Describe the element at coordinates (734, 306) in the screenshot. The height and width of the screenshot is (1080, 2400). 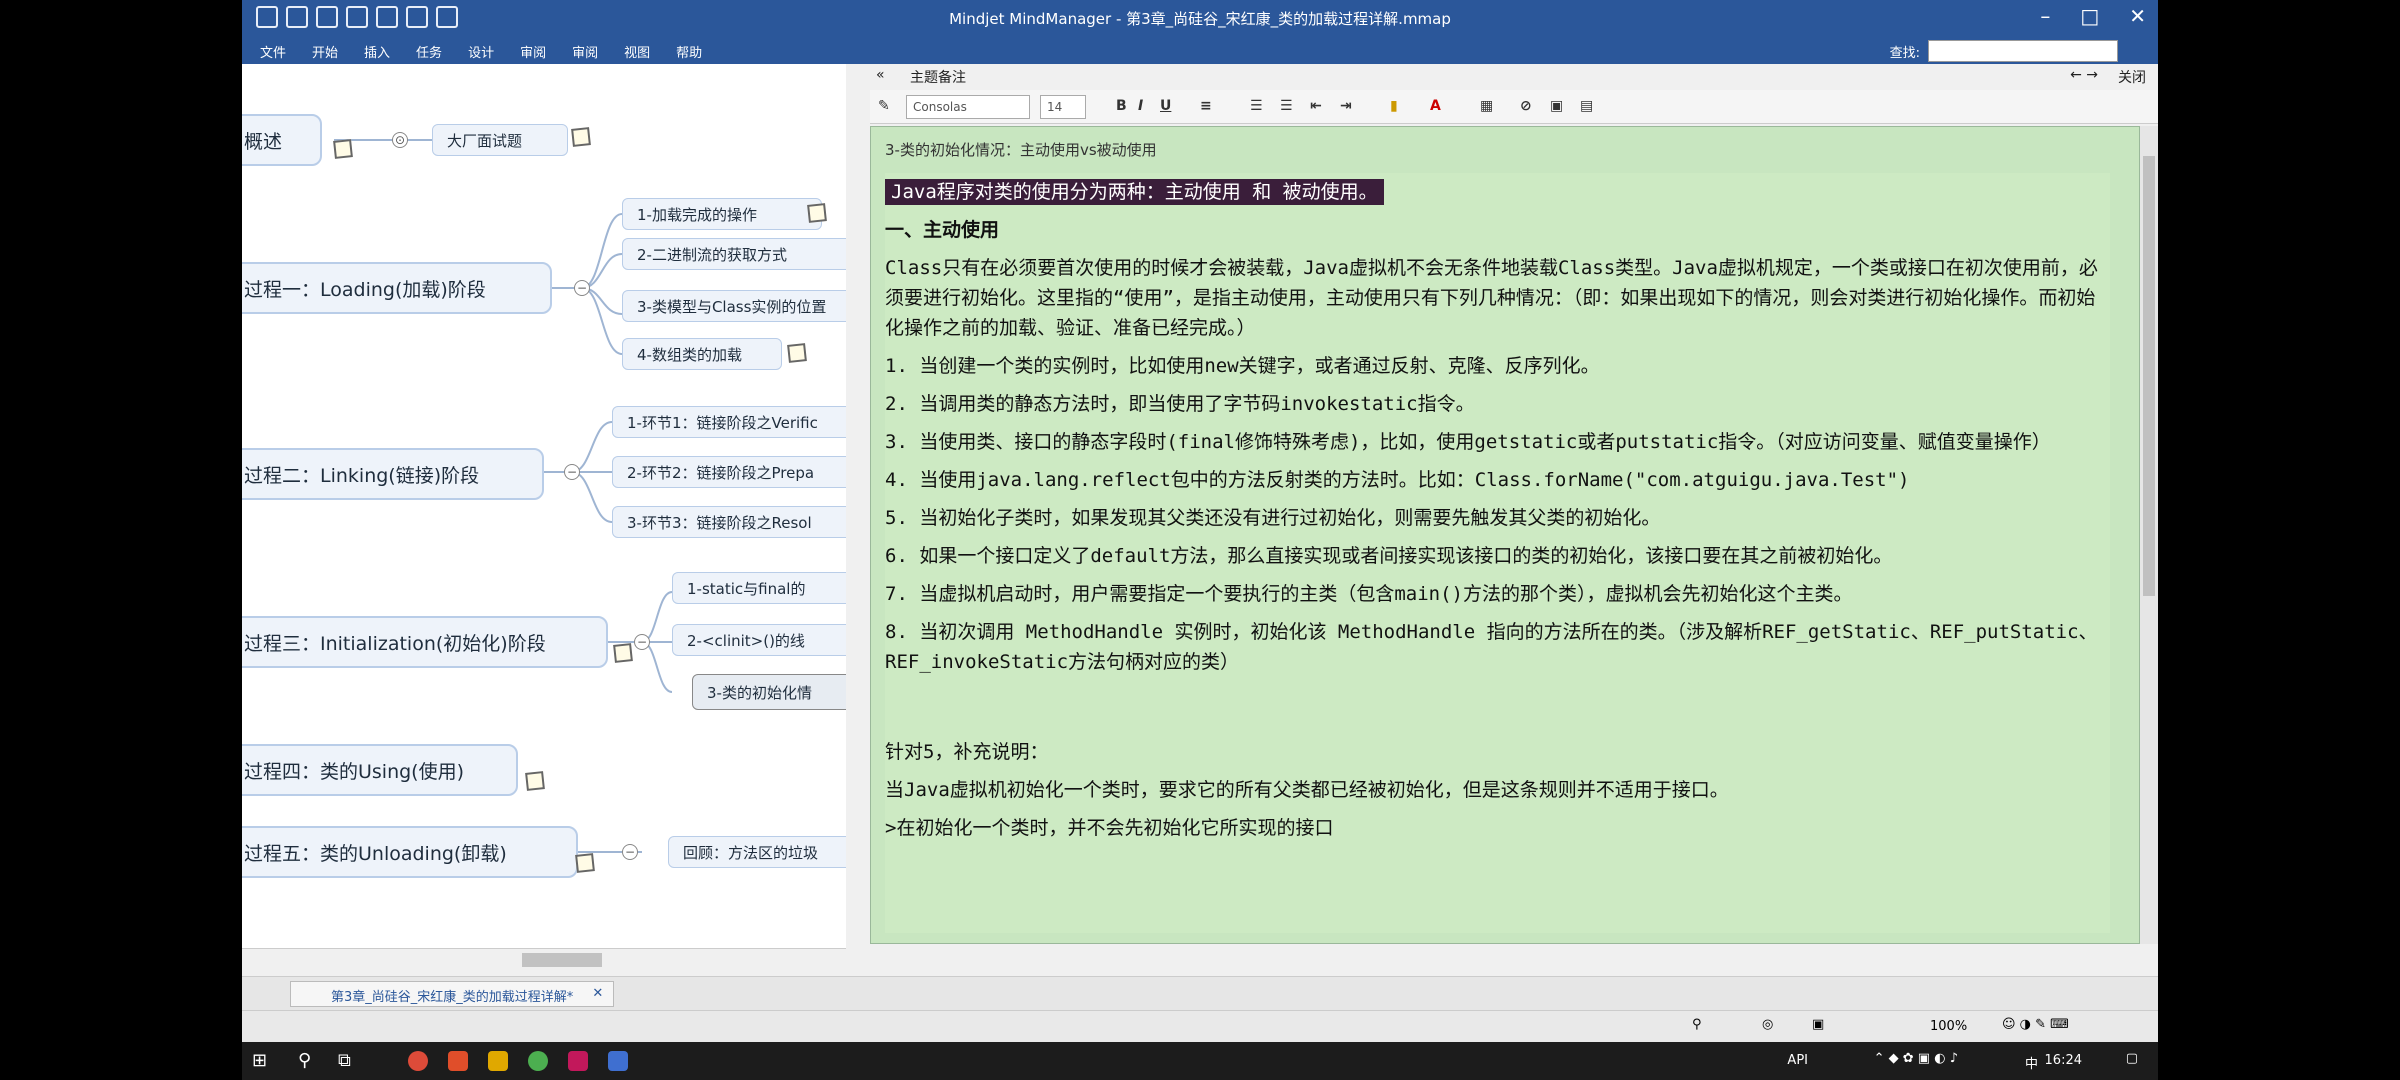
I see `map-node-loading-3: 3-类模型与Class实例的位置` at that location.